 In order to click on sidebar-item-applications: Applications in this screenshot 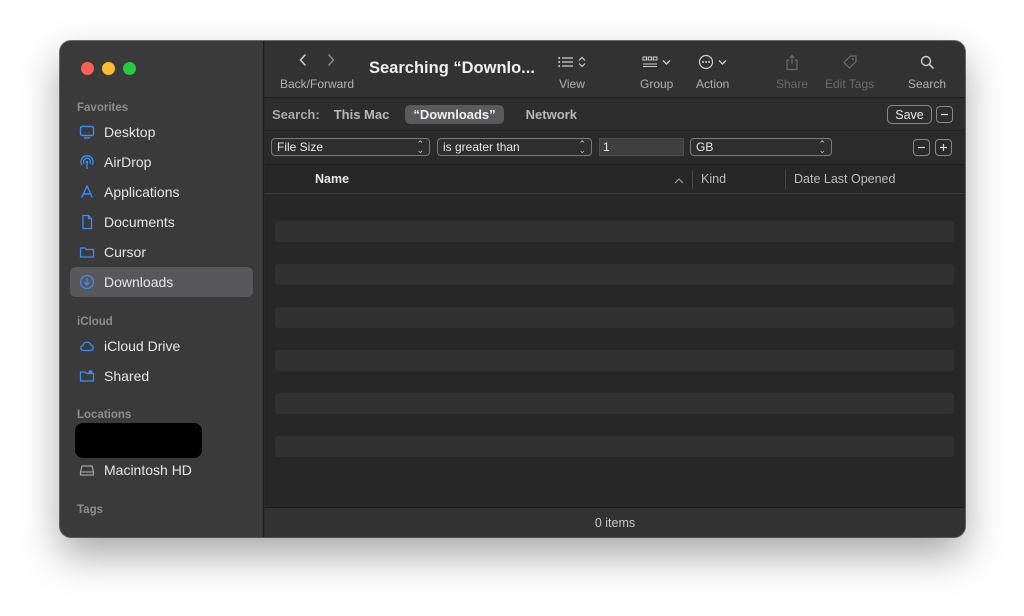, I will do `click(161, 192)`.